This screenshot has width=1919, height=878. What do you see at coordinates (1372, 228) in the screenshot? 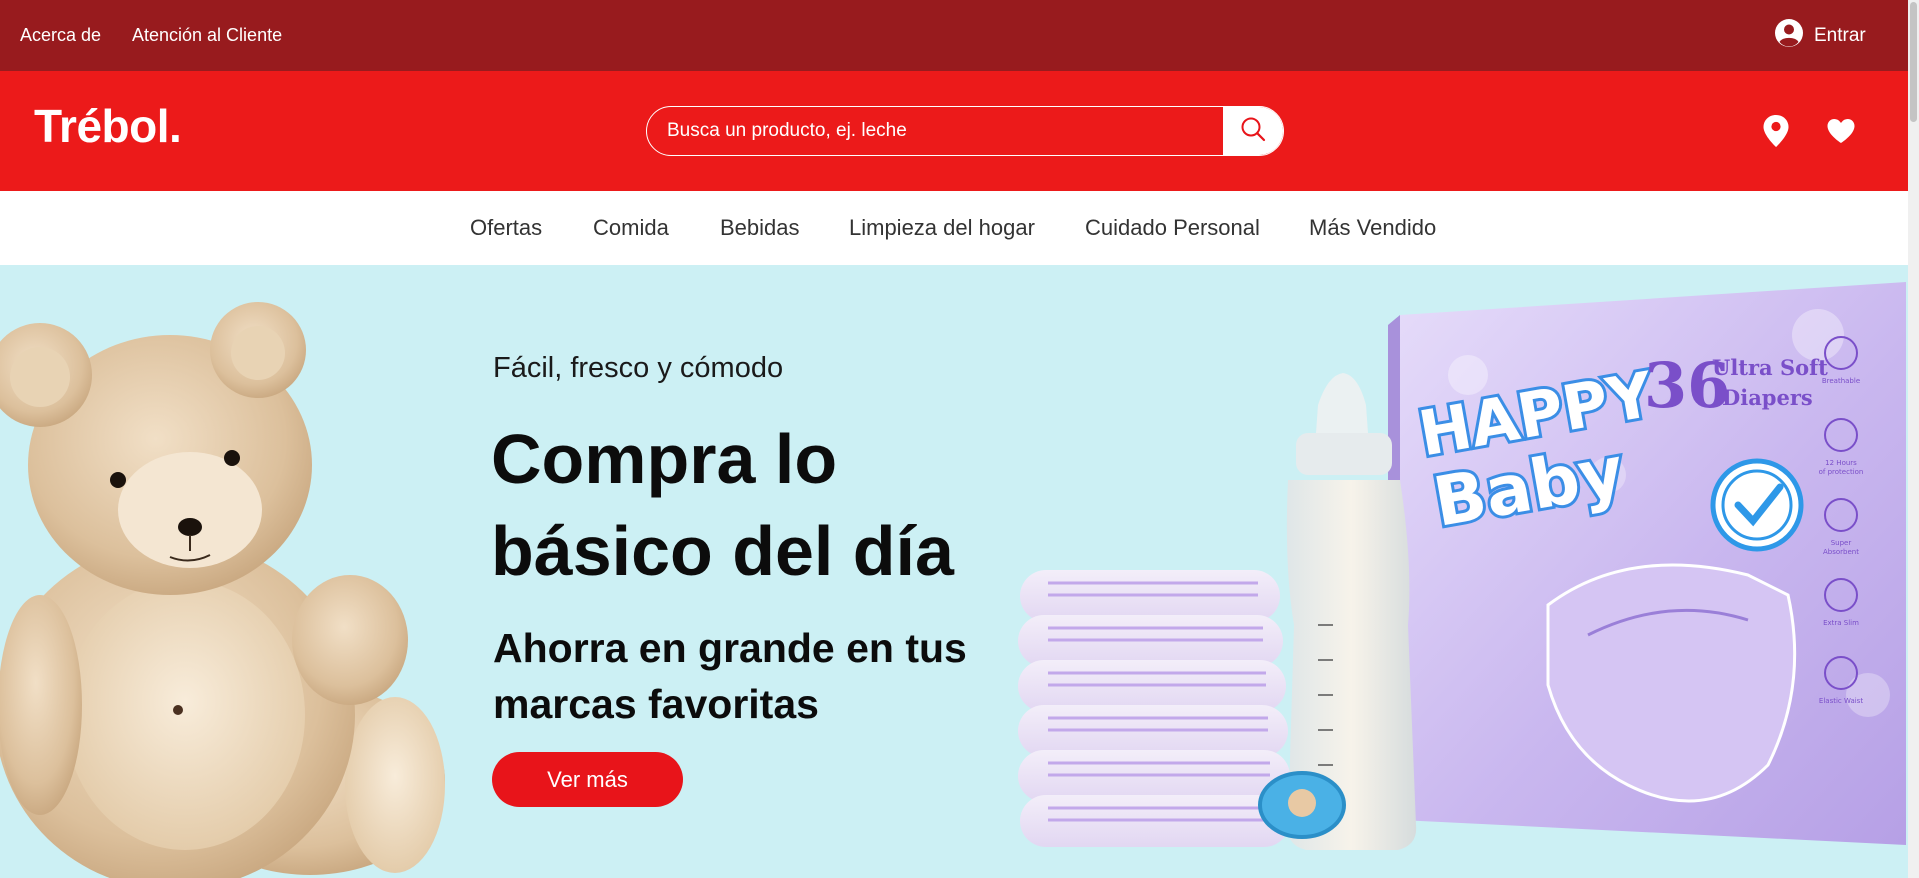
I see `nav-item-mas-vendido: Más Vendido` at bounding box center [1372, 228].